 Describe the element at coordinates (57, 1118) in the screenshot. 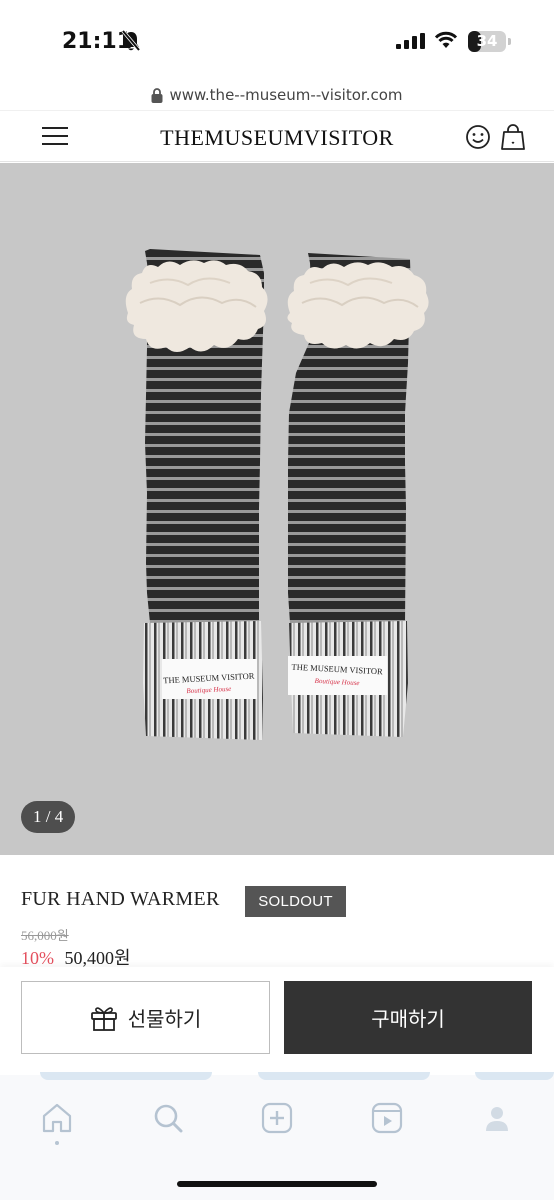

I see `home-icon` at that location.